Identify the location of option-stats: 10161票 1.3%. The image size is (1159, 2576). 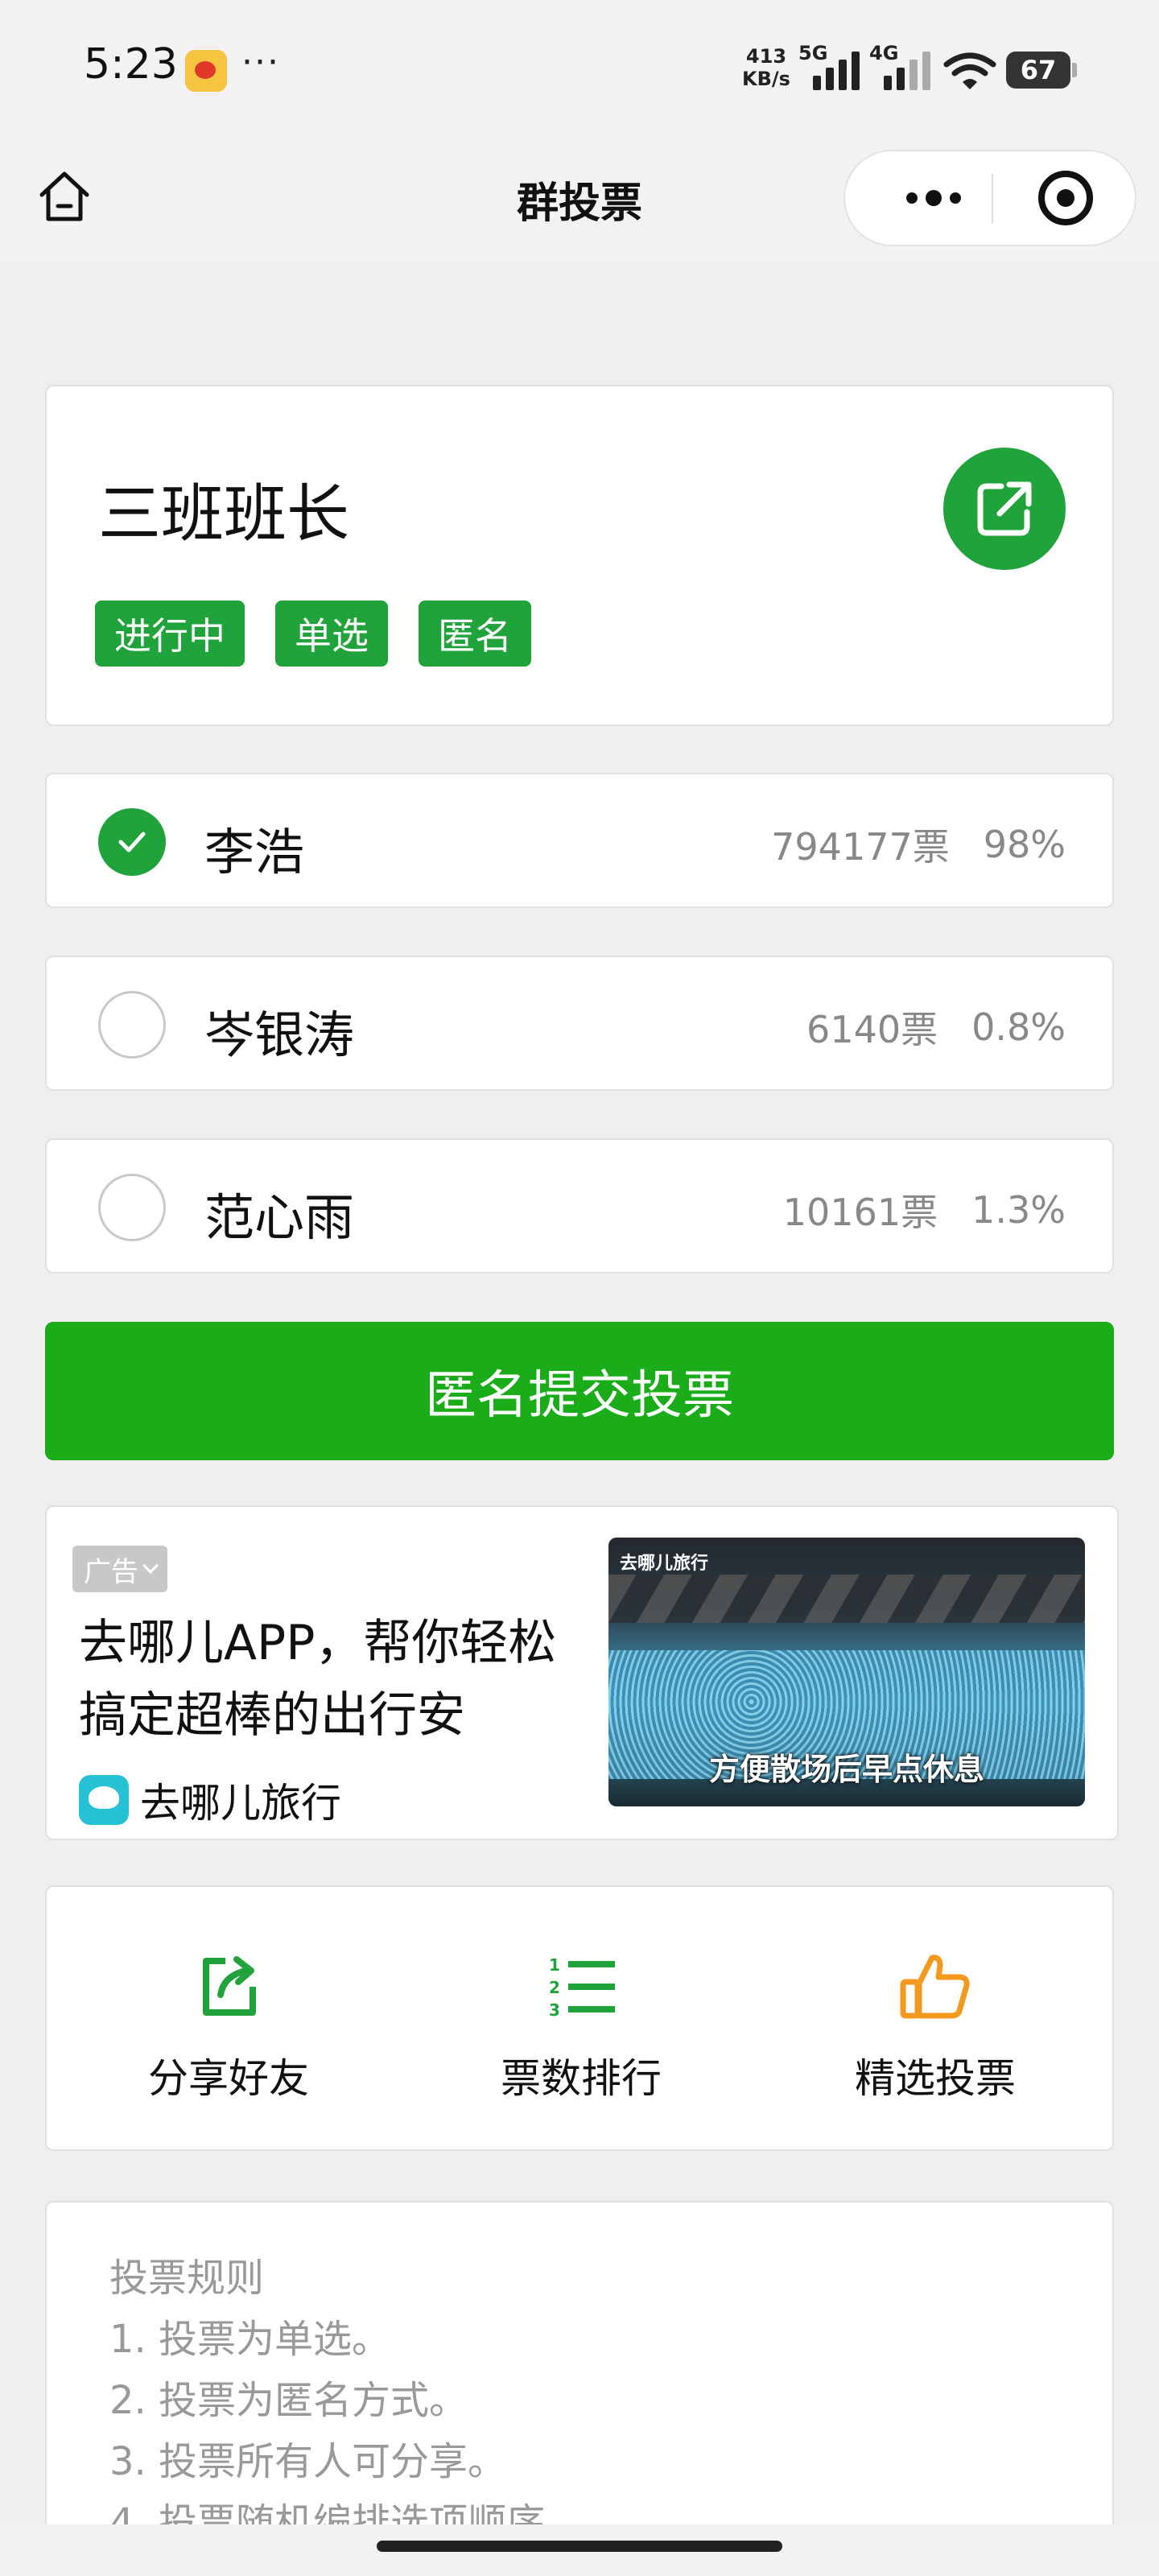
(924, 1209).